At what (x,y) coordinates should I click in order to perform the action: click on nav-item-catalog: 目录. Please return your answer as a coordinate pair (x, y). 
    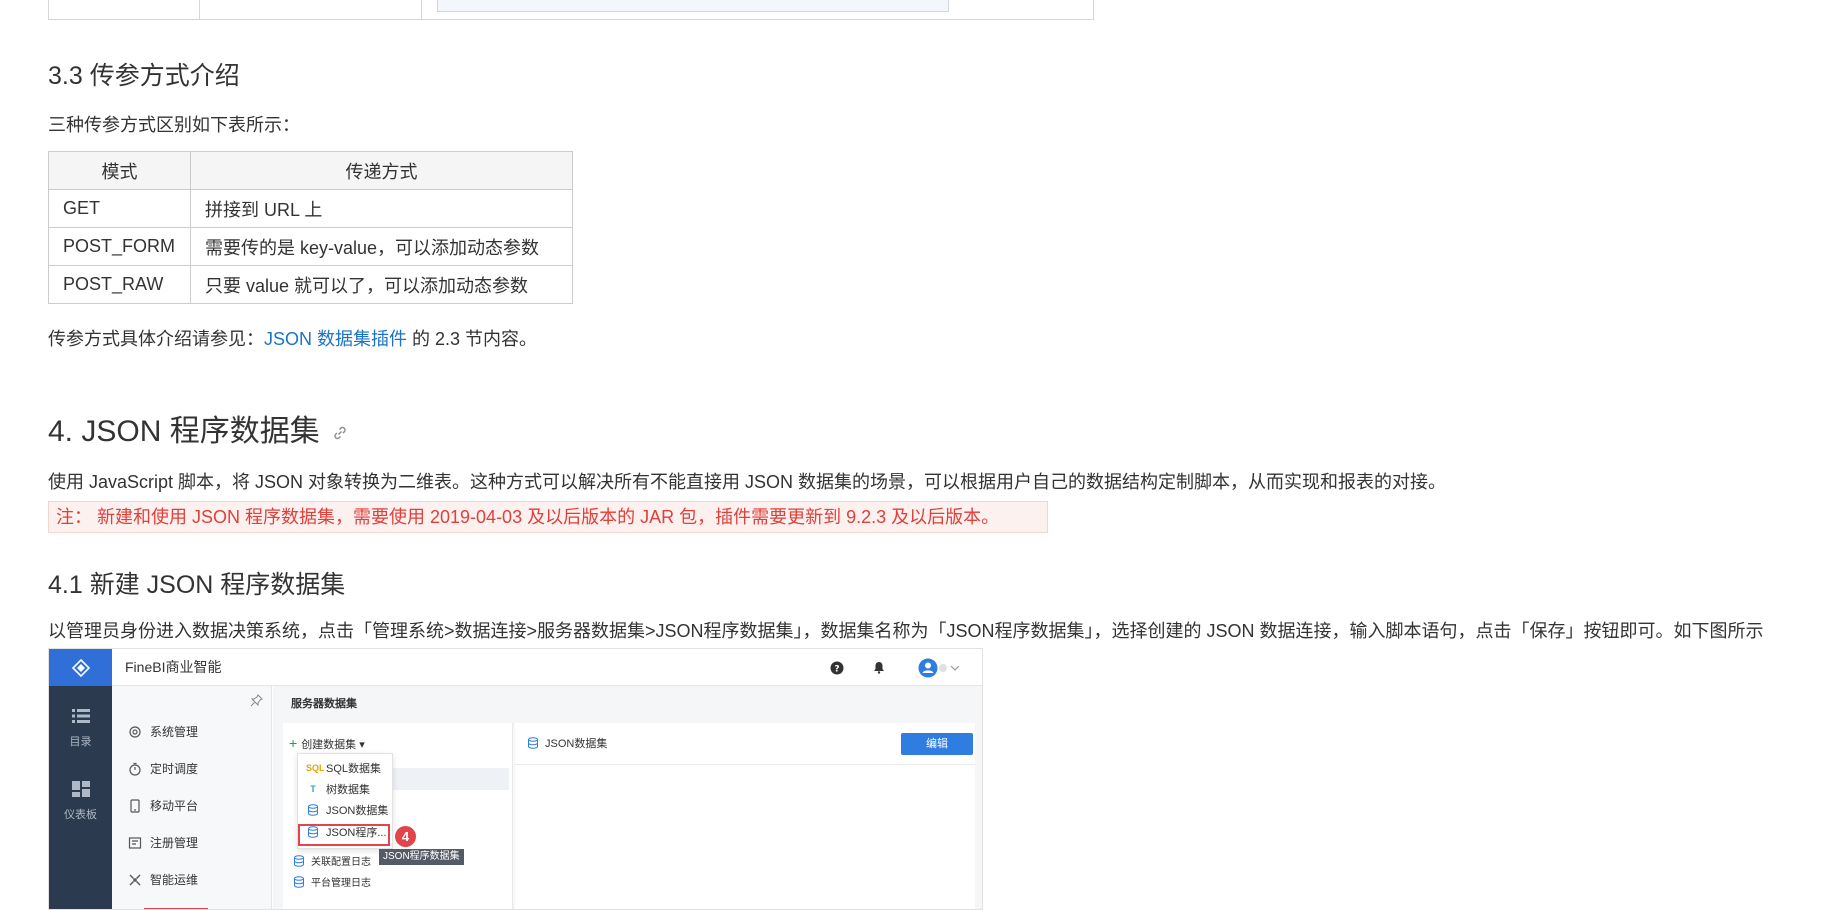
    Looking at the image, I should click on (80, 728).